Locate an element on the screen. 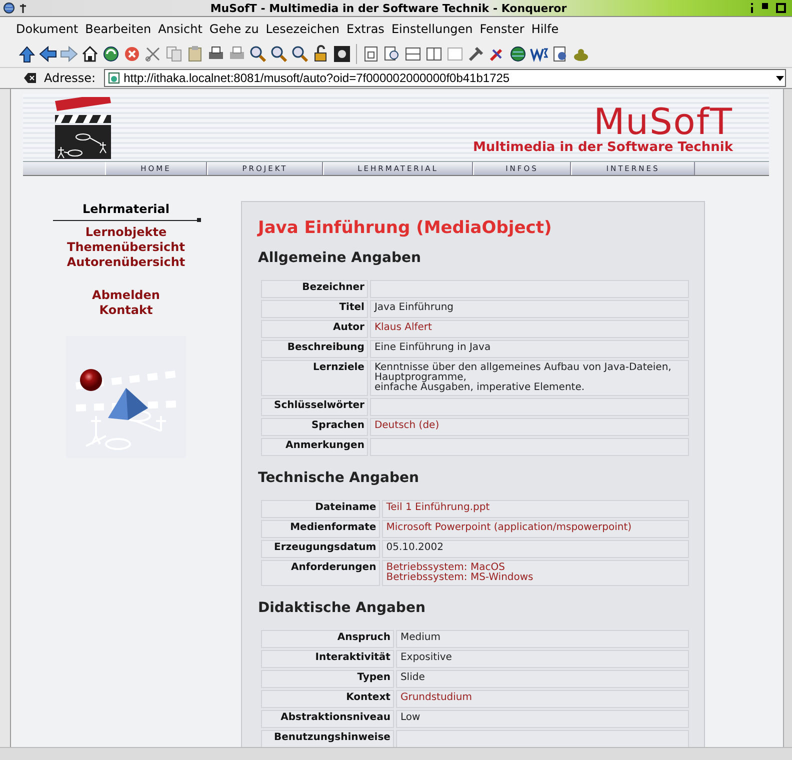  field-label: Lernziele is located at coordinates (314, 378).